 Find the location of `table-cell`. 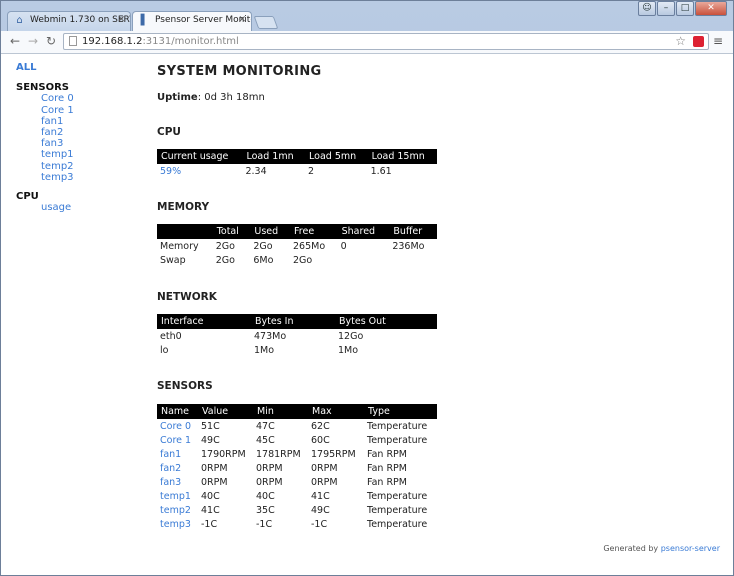

table-cell is located at coordinates (413, 260).